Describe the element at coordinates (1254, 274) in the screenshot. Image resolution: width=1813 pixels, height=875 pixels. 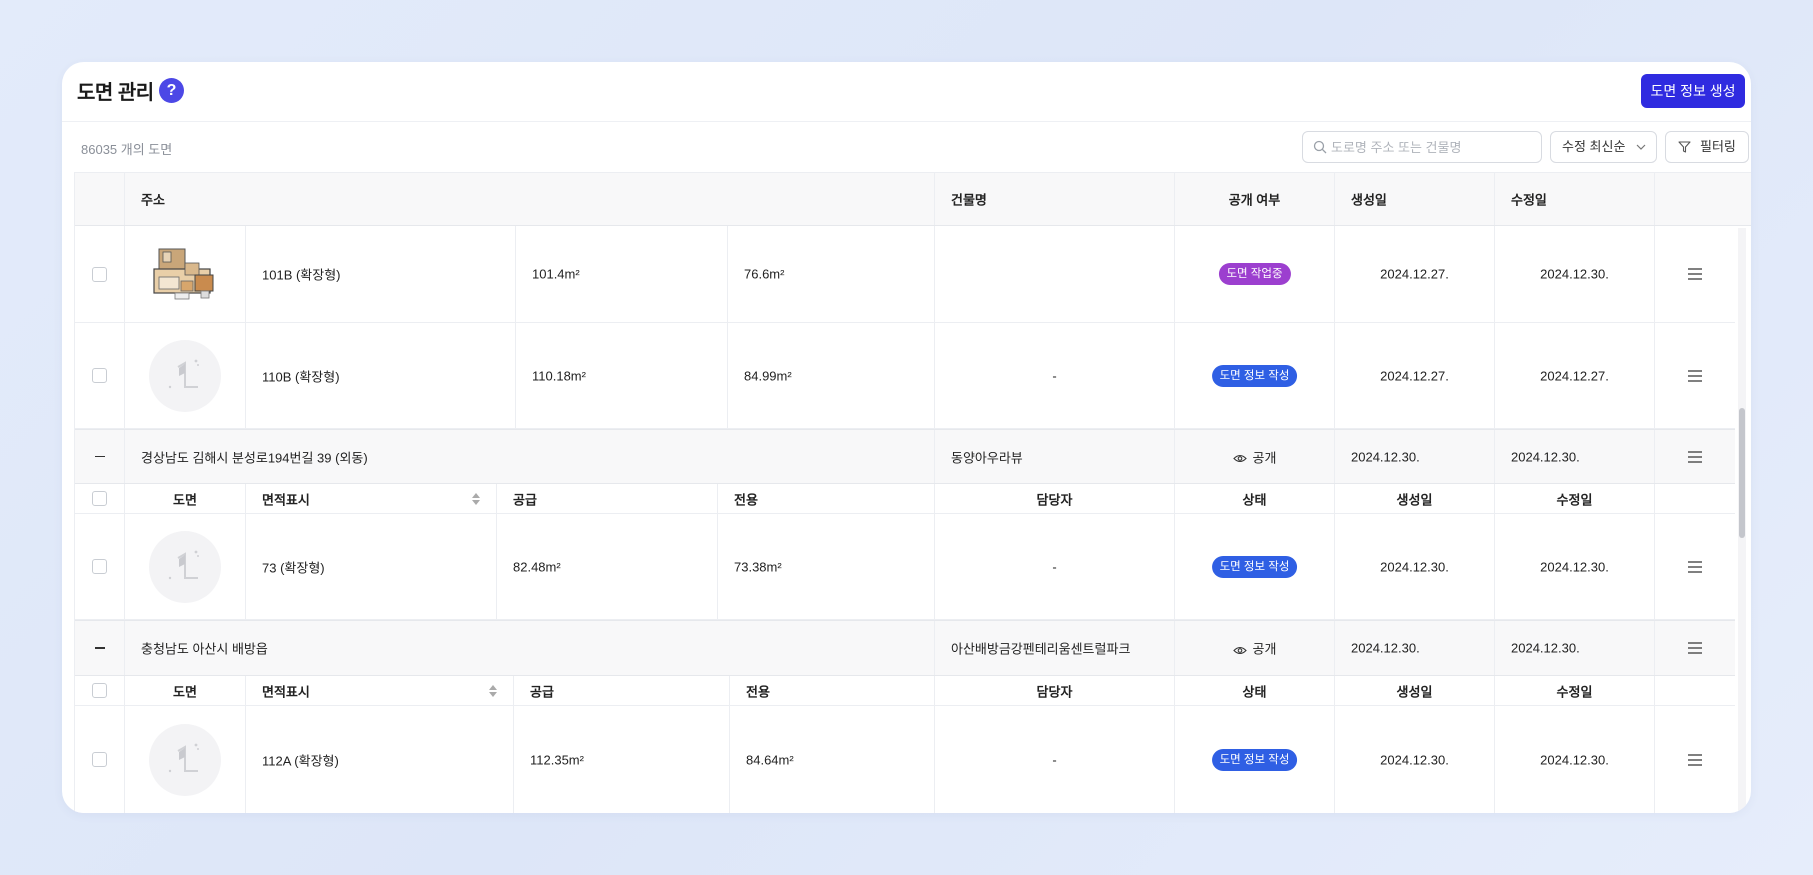
I see `status-badge: 도면 작업중` at that location.